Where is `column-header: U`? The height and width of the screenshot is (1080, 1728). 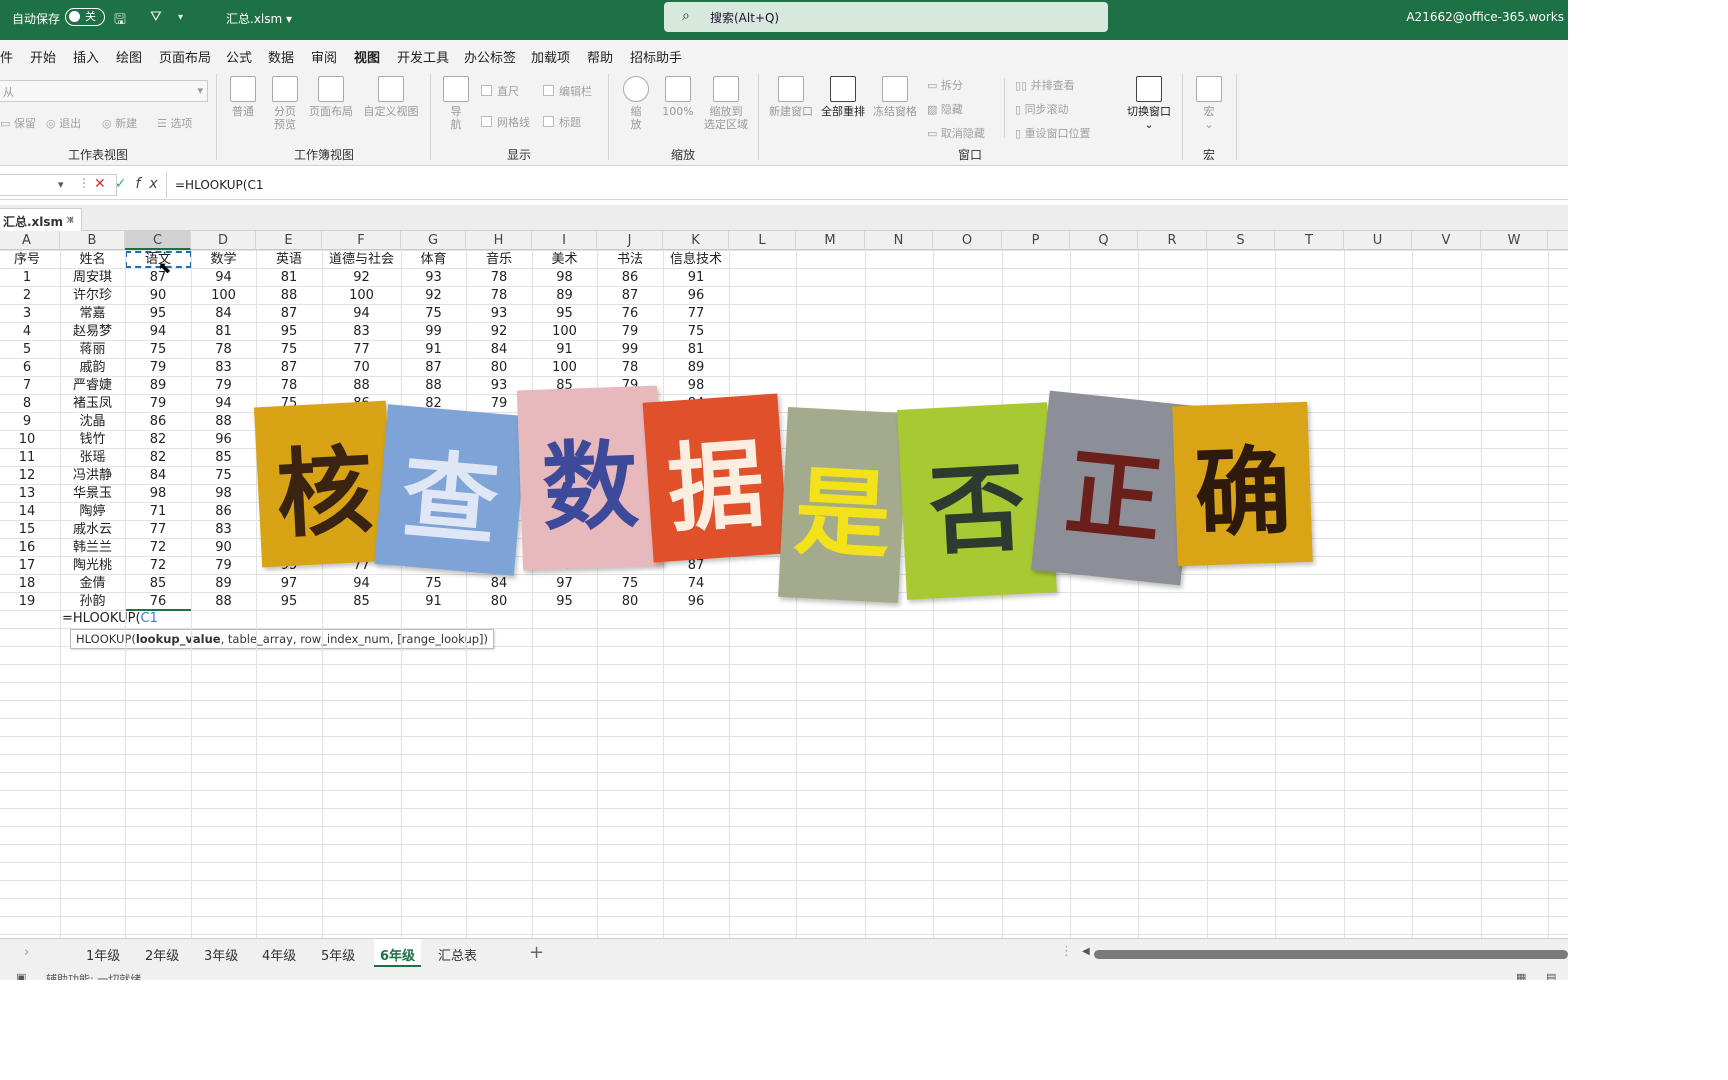 column-header: U is located at coordinates (1378, 240).